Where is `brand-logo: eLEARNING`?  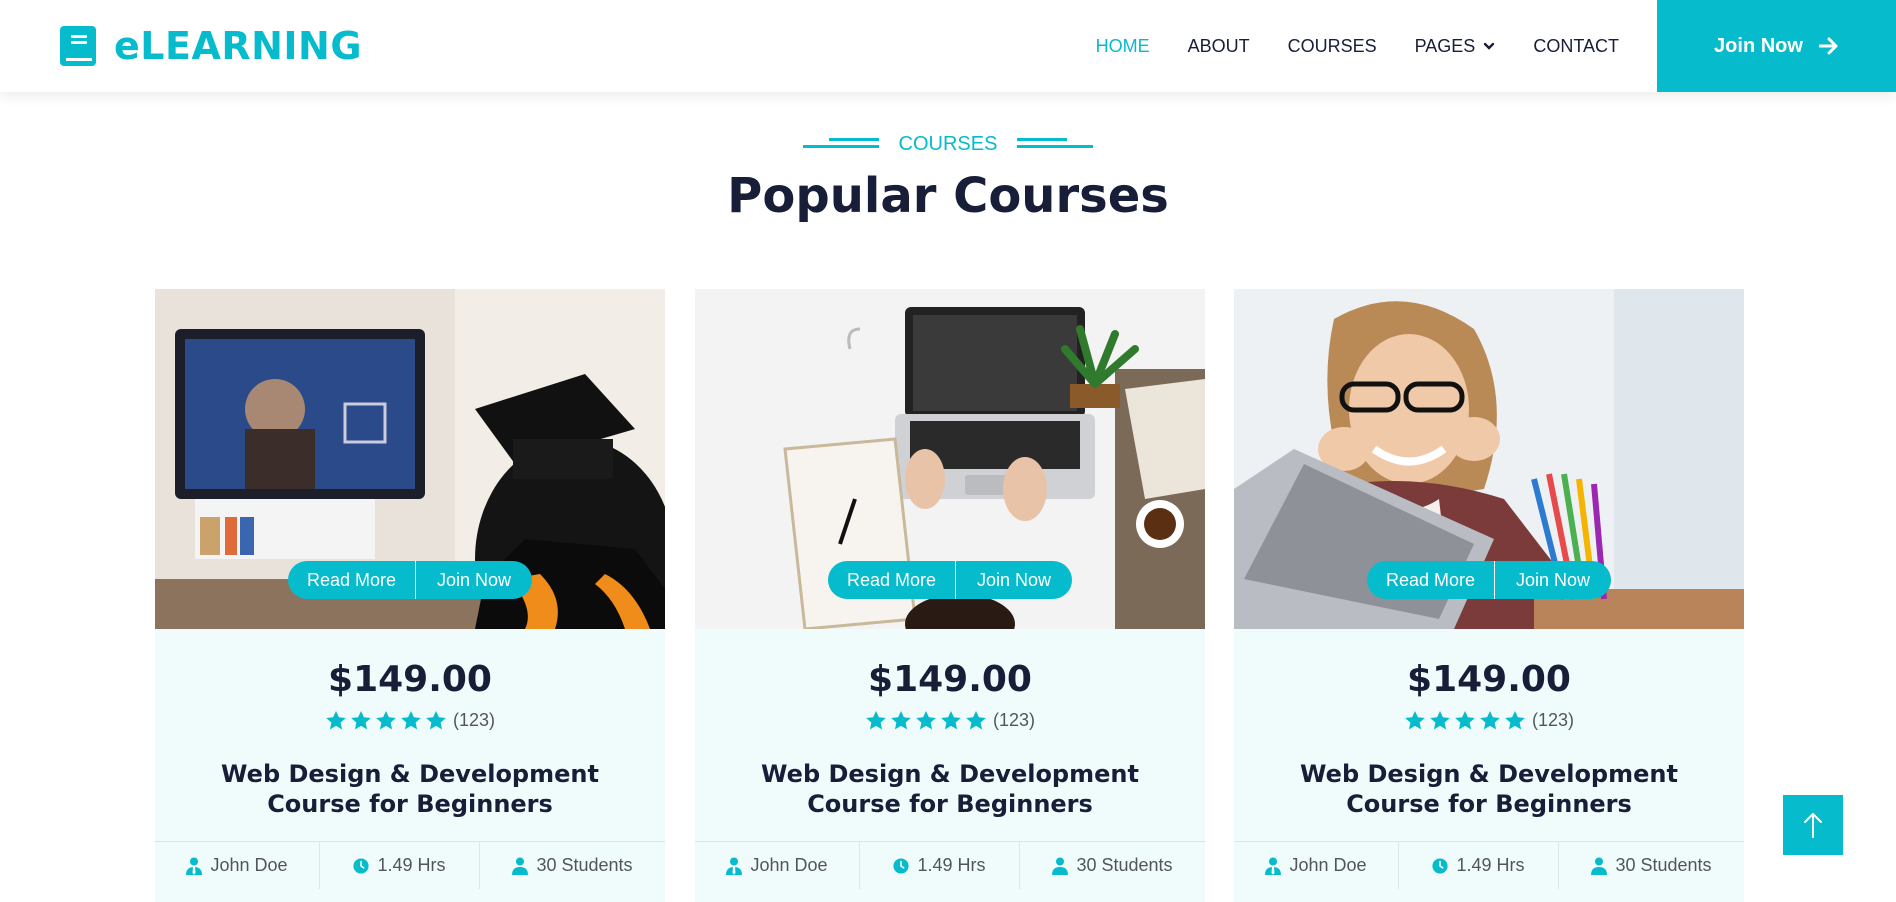 brand-logo: eLEARNING is located at coordinates (211, 46).